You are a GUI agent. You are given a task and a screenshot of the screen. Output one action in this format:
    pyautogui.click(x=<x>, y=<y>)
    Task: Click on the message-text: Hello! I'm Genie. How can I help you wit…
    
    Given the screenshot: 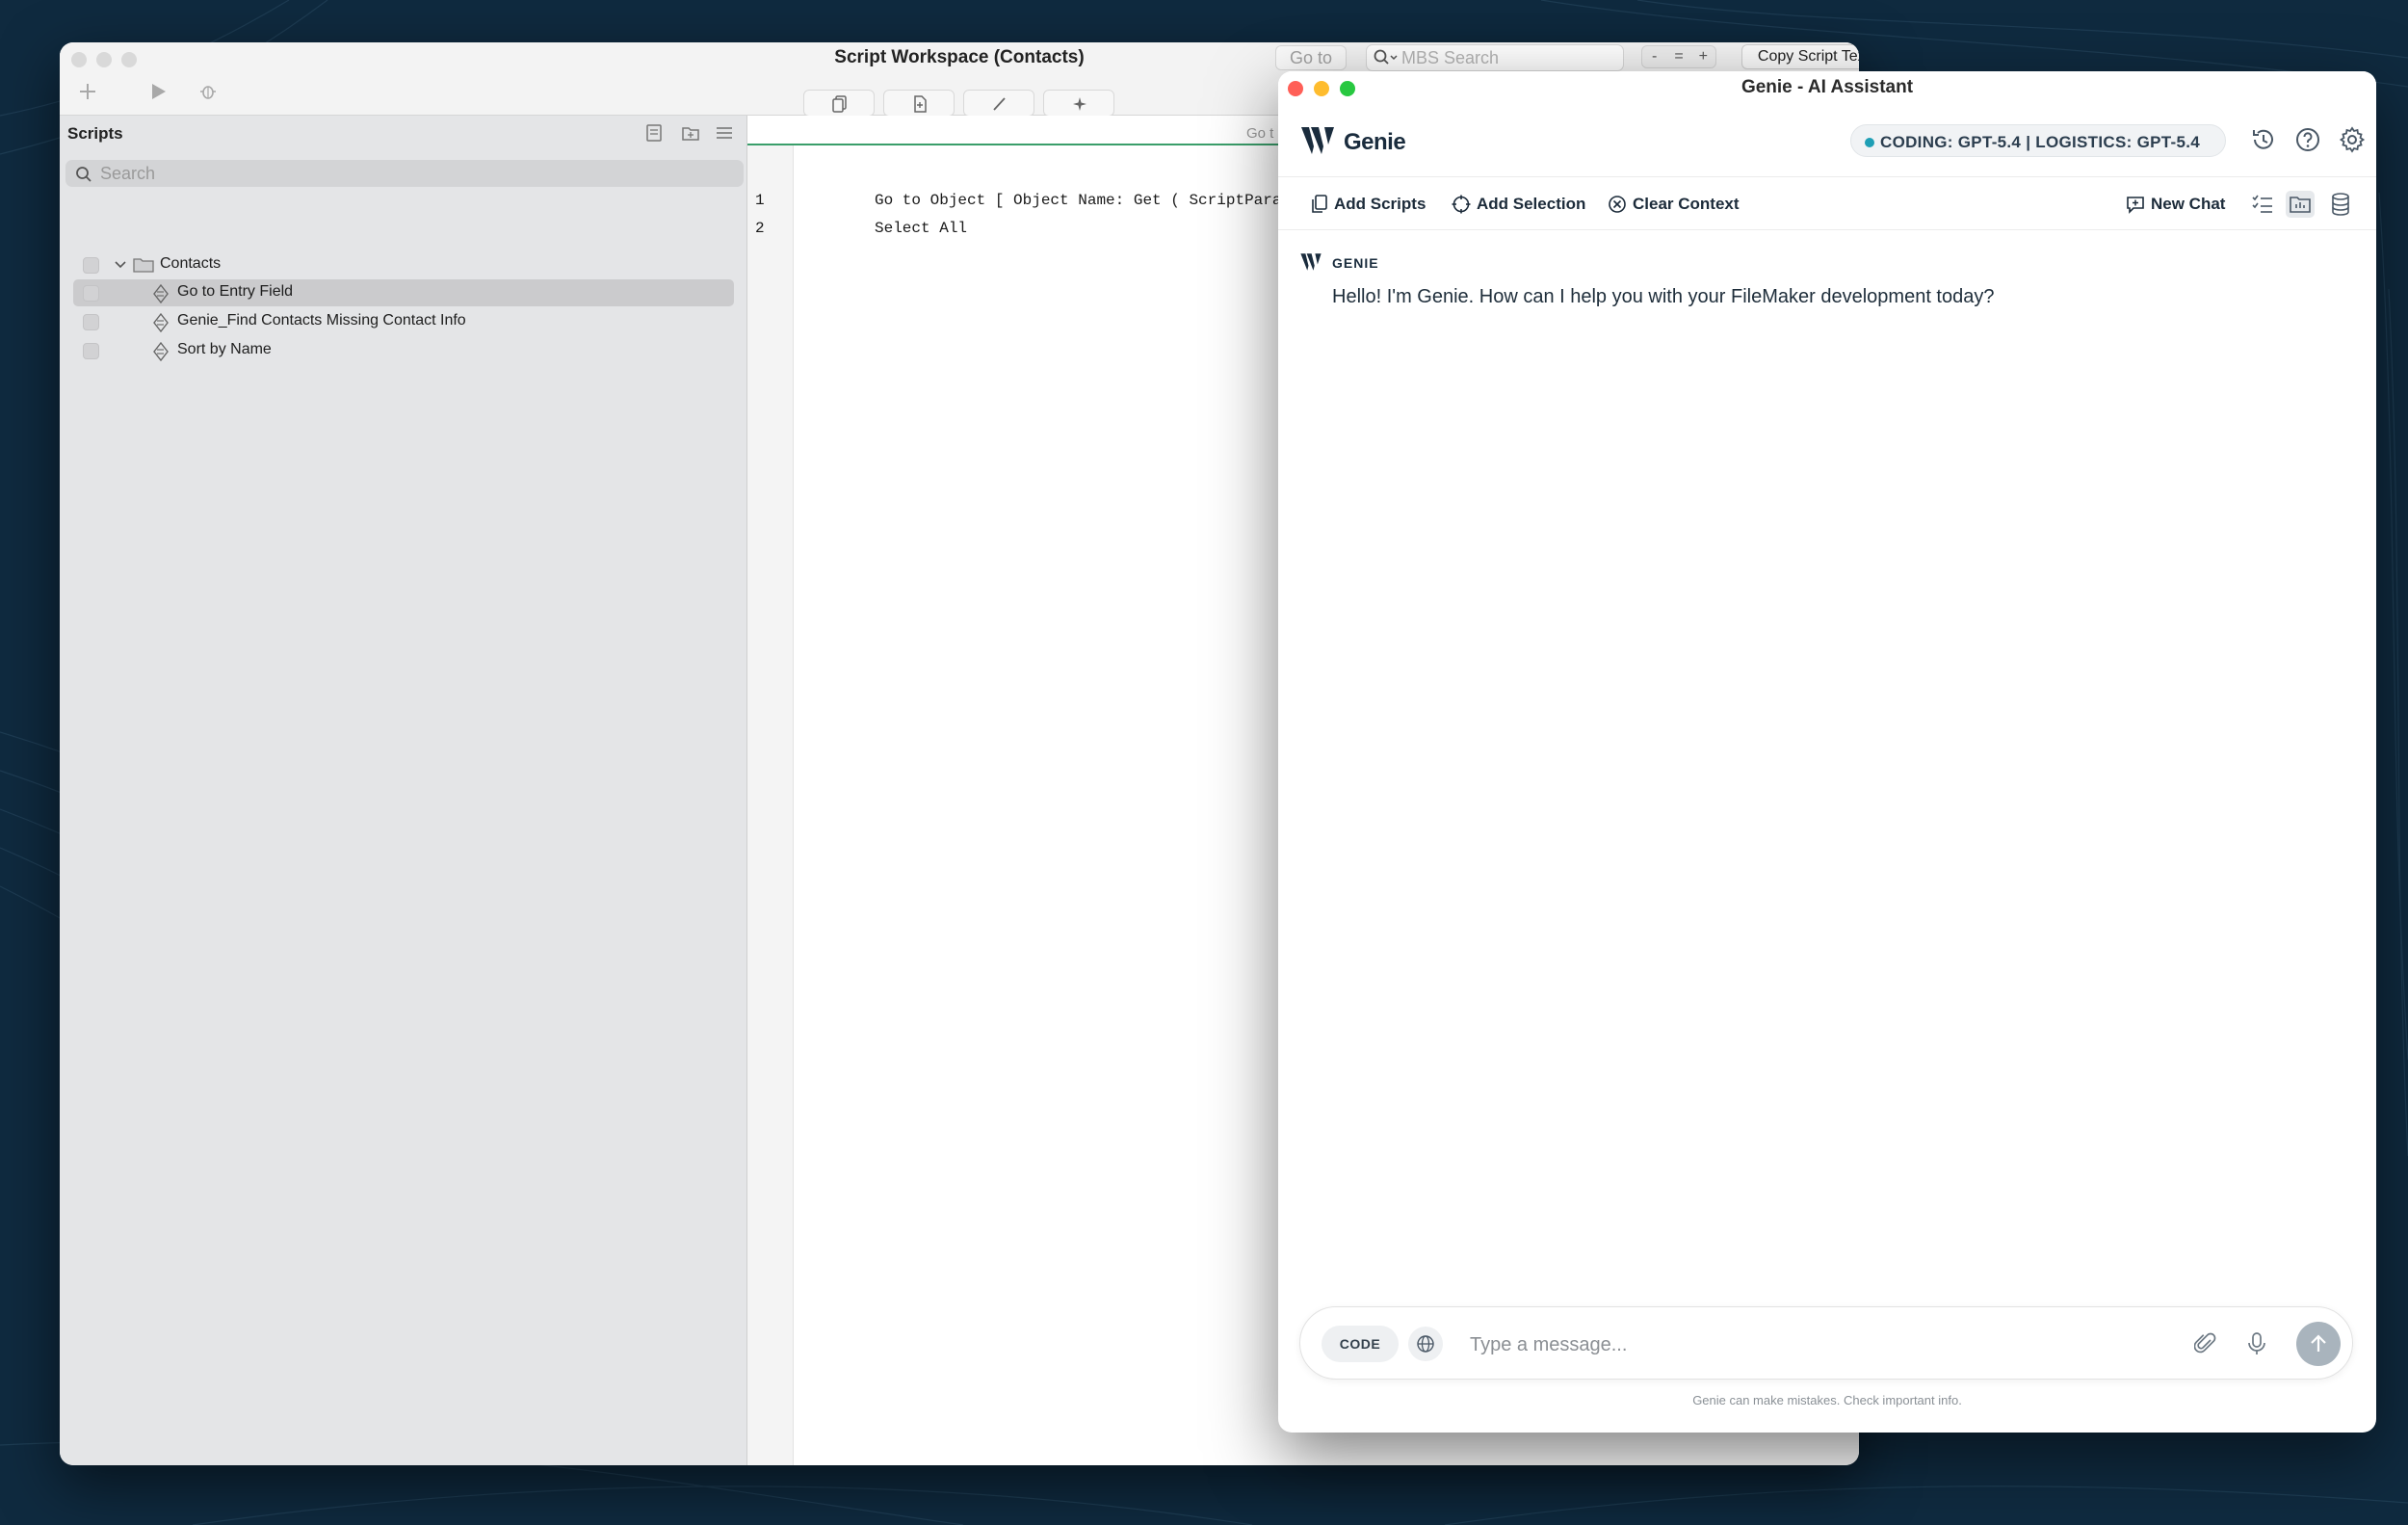 What is the action you would take?
    pyautogui.click(x=1663, y=296)
    